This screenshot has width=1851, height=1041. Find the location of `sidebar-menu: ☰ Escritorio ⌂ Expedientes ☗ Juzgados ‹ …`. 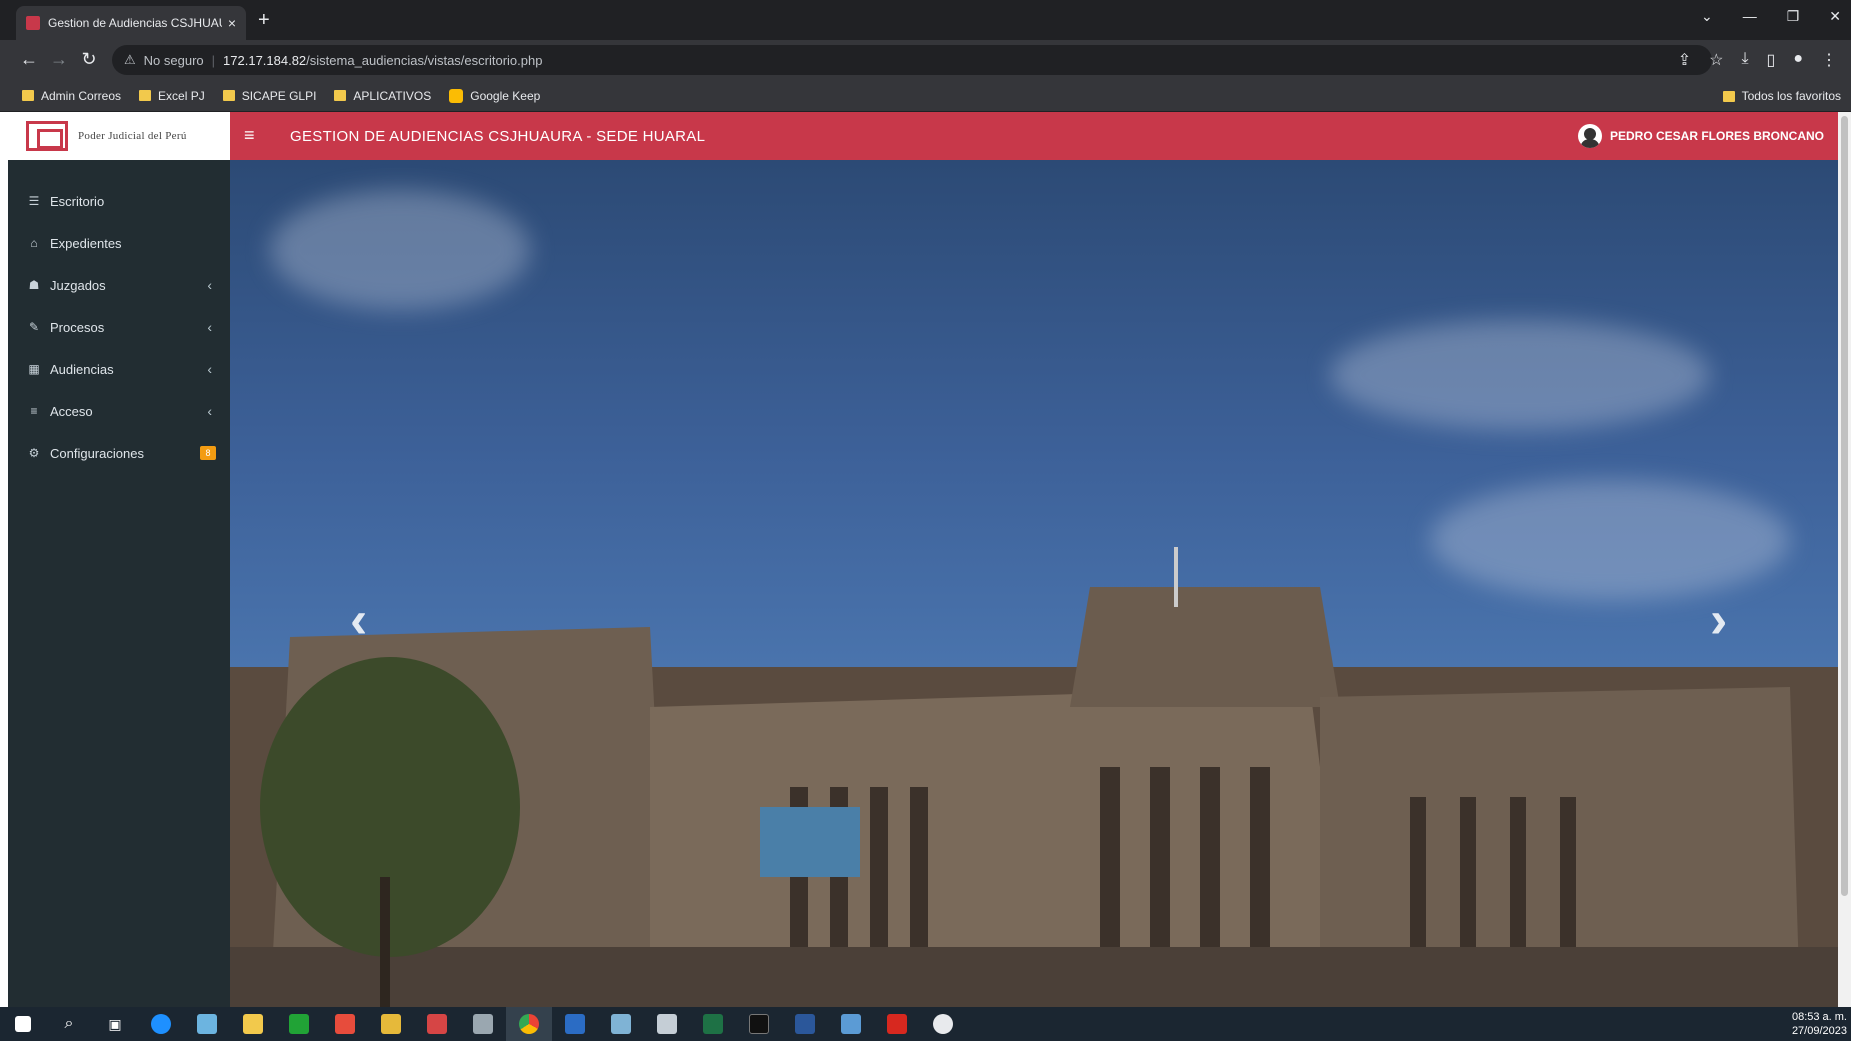

sidebar-menu: ☰ Escritorio ⌂ Expedientes ☗ Juzgados ‹ … is located at coordinates (119, 327).